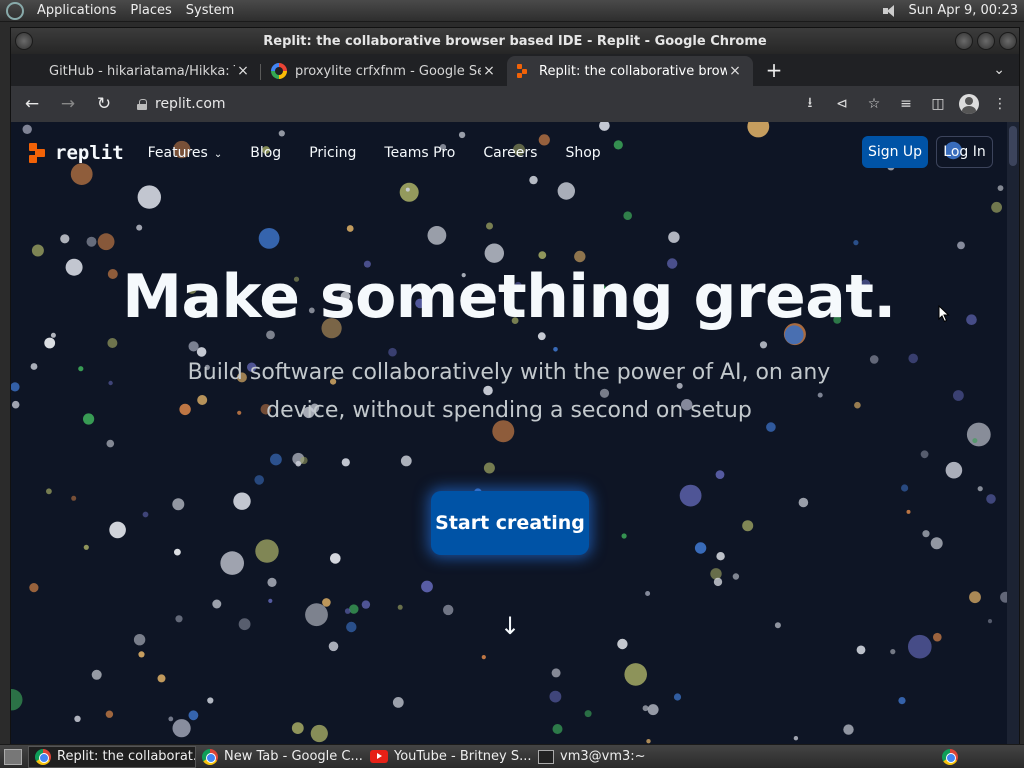  Describe the element at coordinates (963, 10) in the screenshot. I see `clock: Sun Apr 9, 00:23` at that location.